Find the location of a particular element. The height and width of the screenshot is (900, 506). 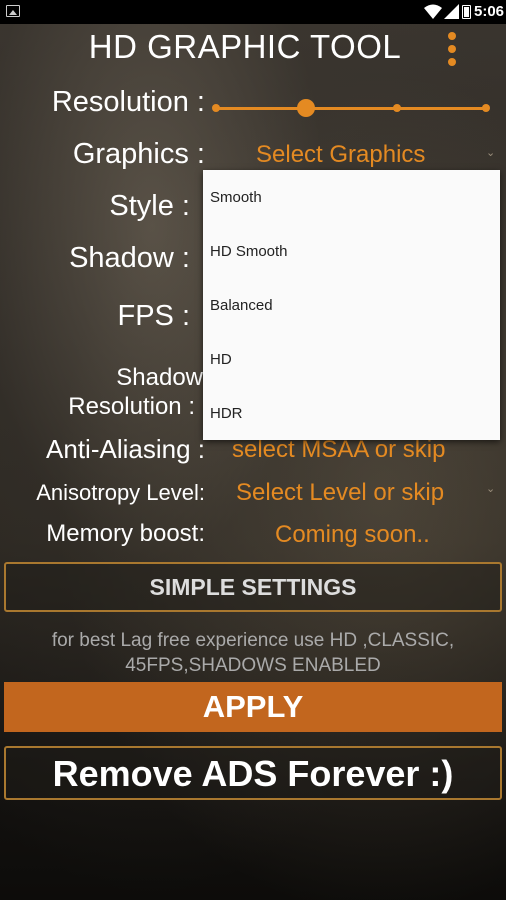

shadow-label: Shadow : is located at coordinates (129, 258).